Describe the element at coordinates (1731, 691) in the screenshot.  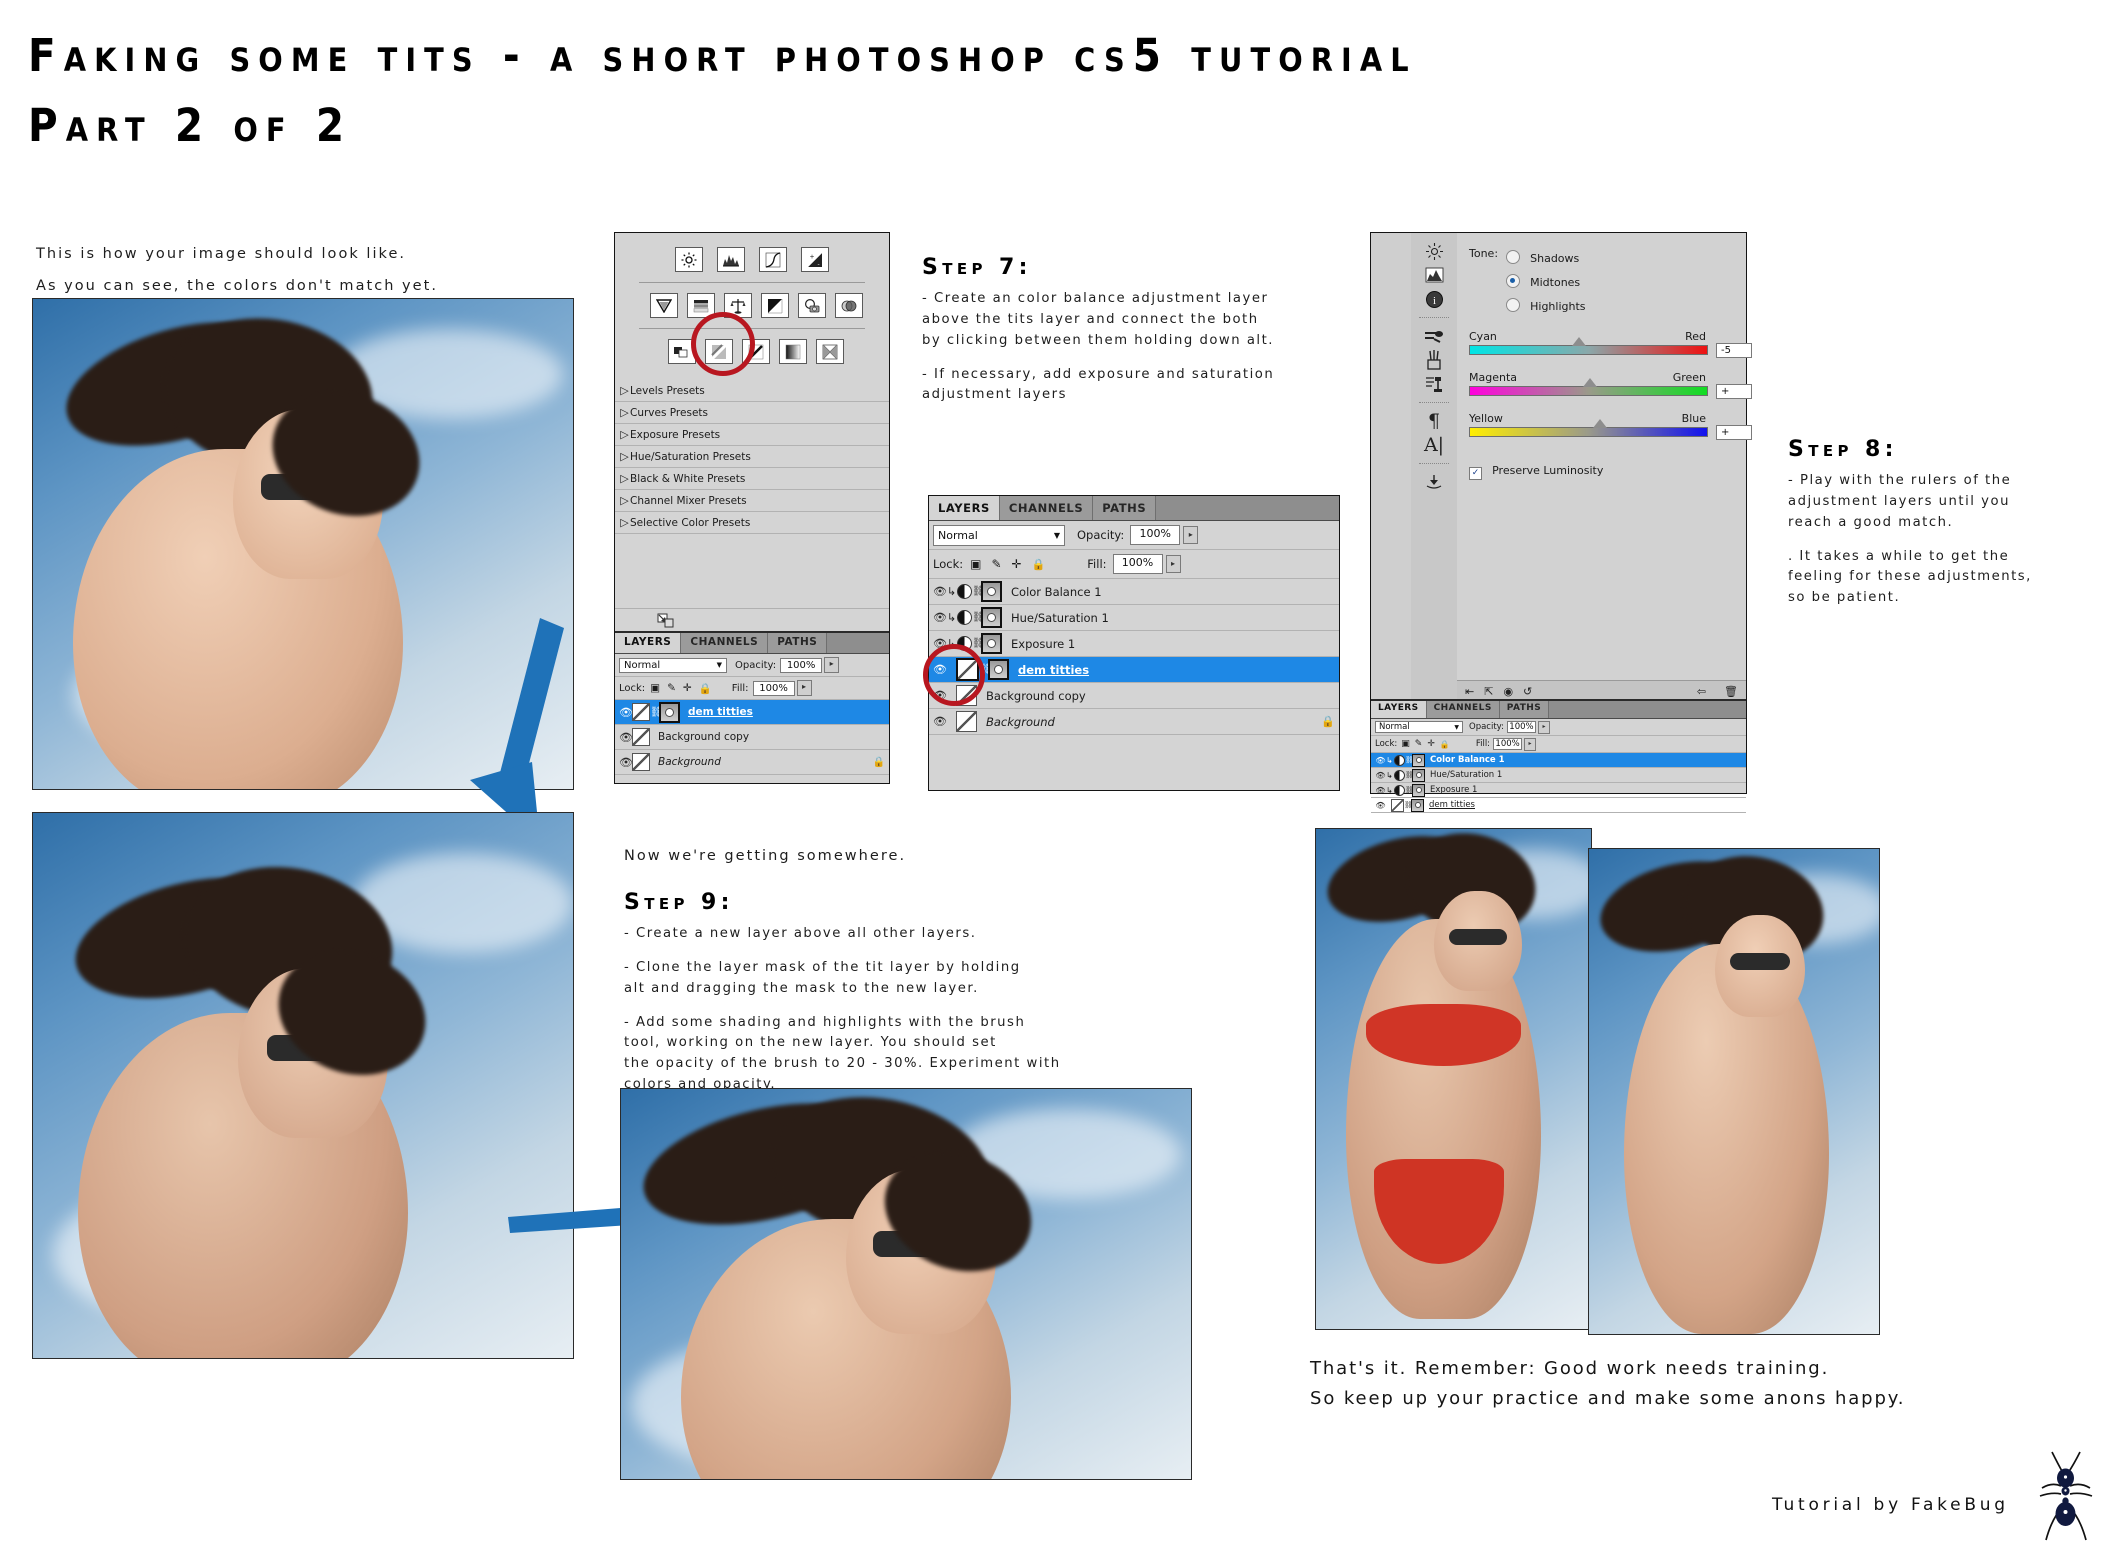
I see `delete-icon: 🗑` at that location.